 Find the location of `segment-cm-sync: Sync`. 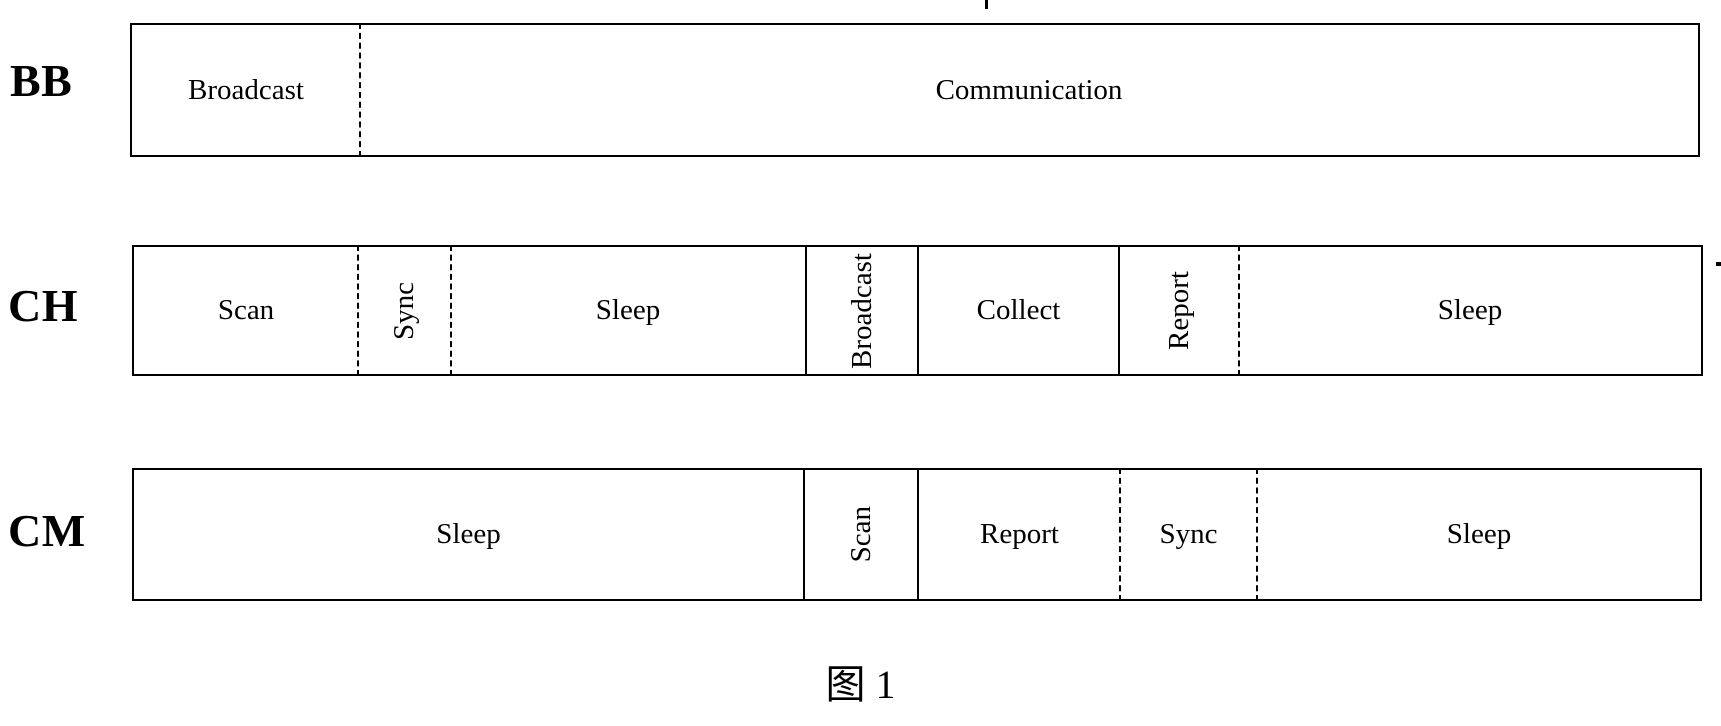

segment-cm-sync: Sync is located at coordinates (1189, 534).